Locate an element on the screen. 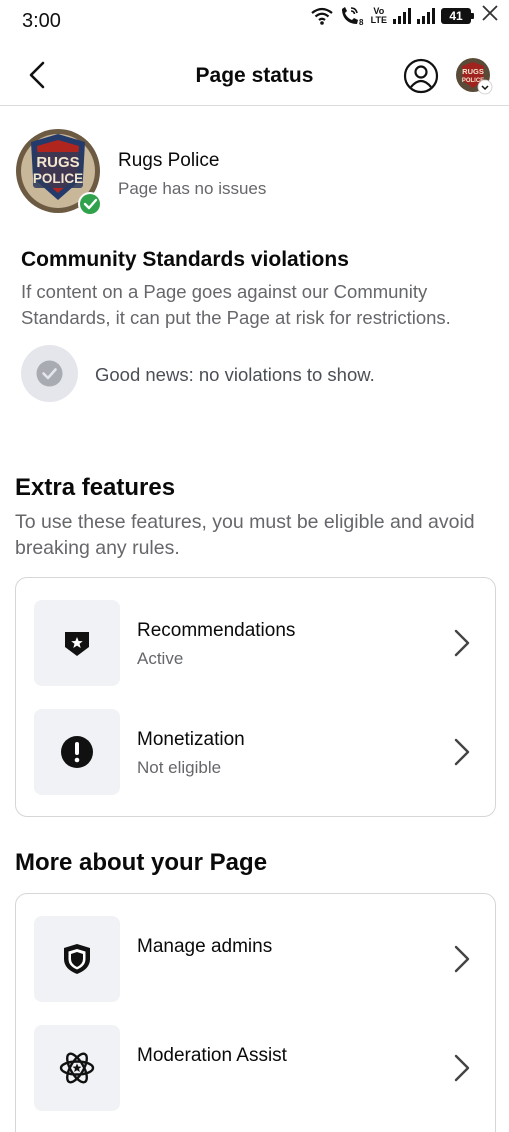  account-circle-icon is located at coordinates (421, 76).